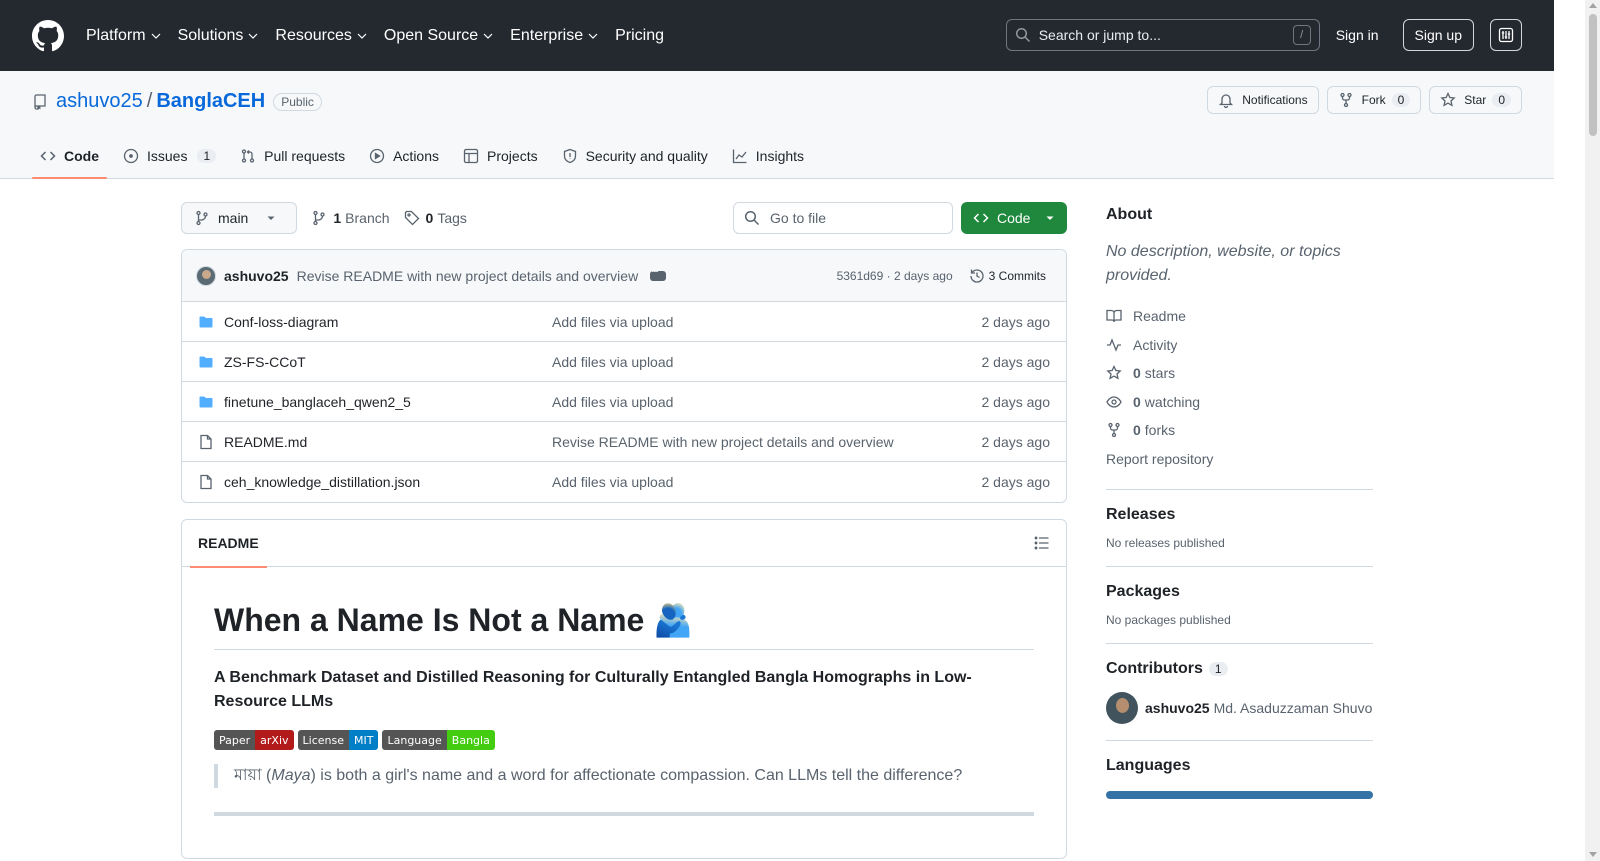 The height and width of the screenshot is (861, 1600). What do you see at coordinates (547, 35) in the screenshot?
I see `nav-enterprise-label: Enterprise` at bounding box center [547, 35].